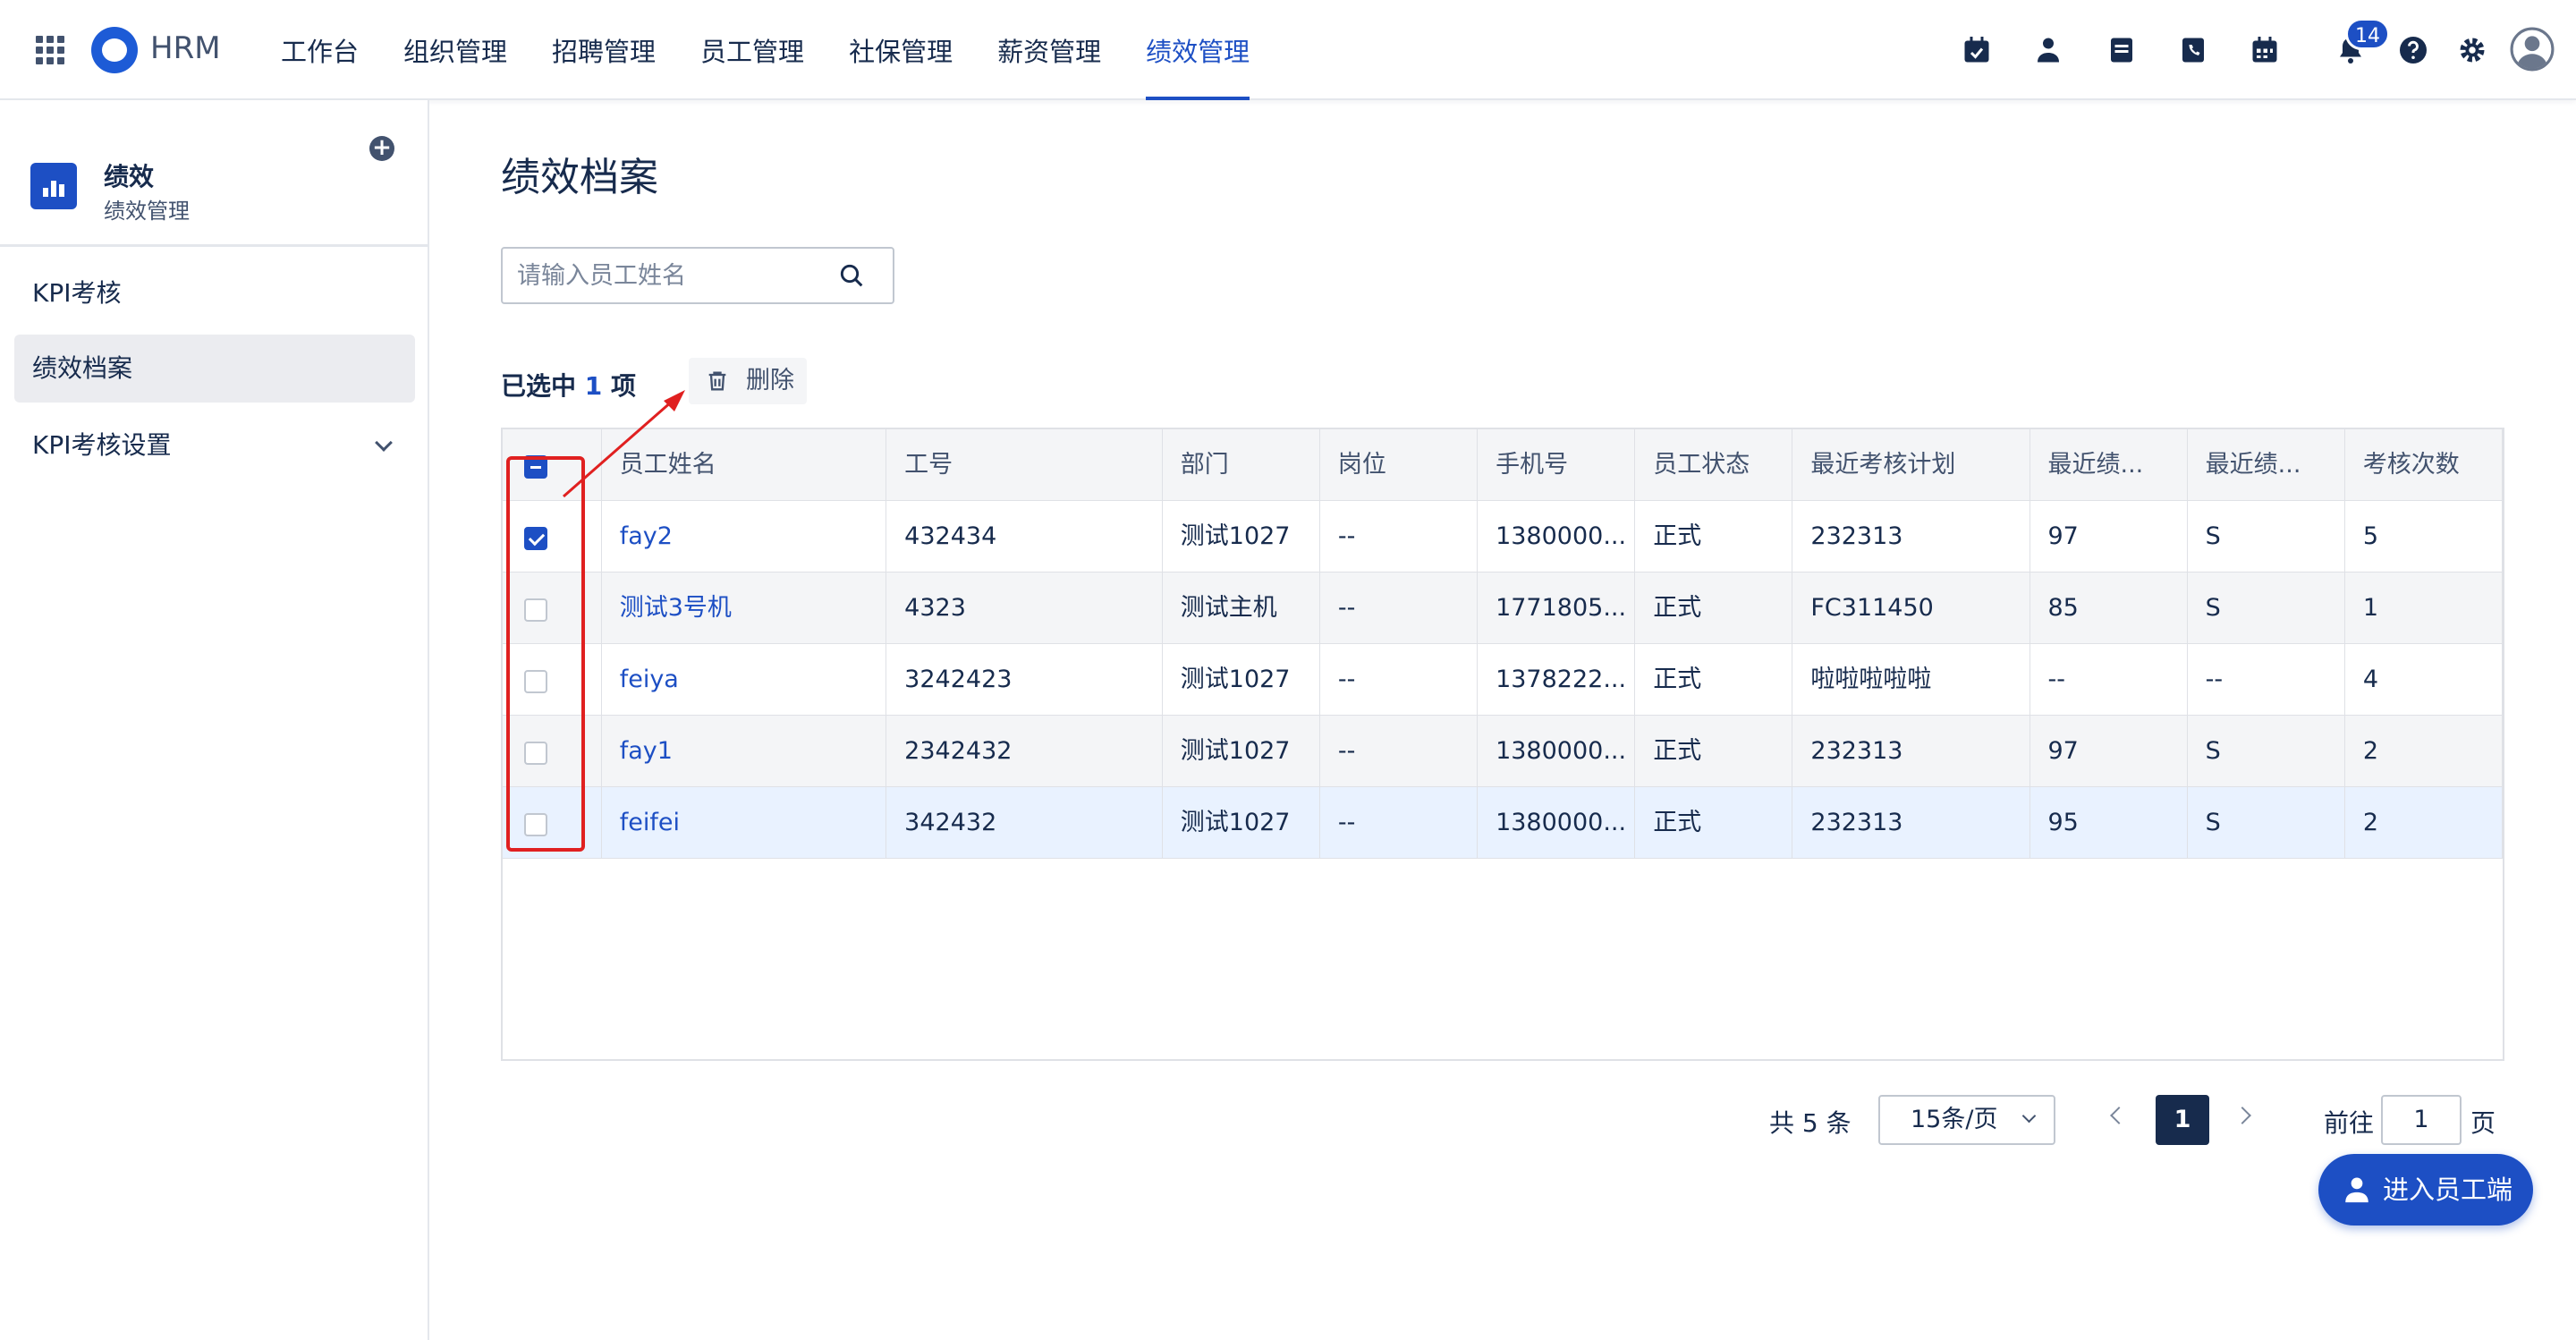 The height and width of the screenshot is (1340, 2576). I want to click on sidebar-item-kpi: KPI考核, so click(214, 293).